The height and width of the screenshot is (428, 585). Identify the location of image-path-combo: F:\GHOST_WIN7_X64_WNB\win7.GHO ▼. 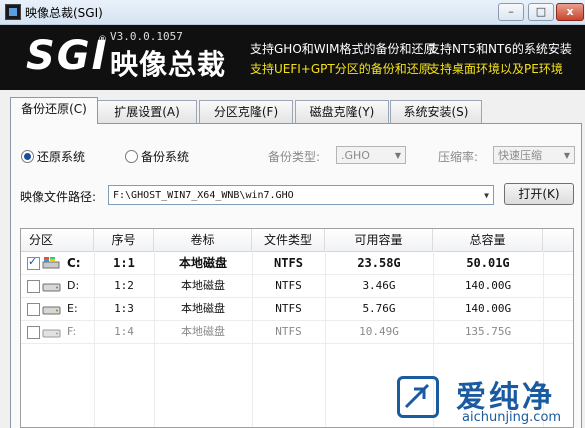
(301, 195).